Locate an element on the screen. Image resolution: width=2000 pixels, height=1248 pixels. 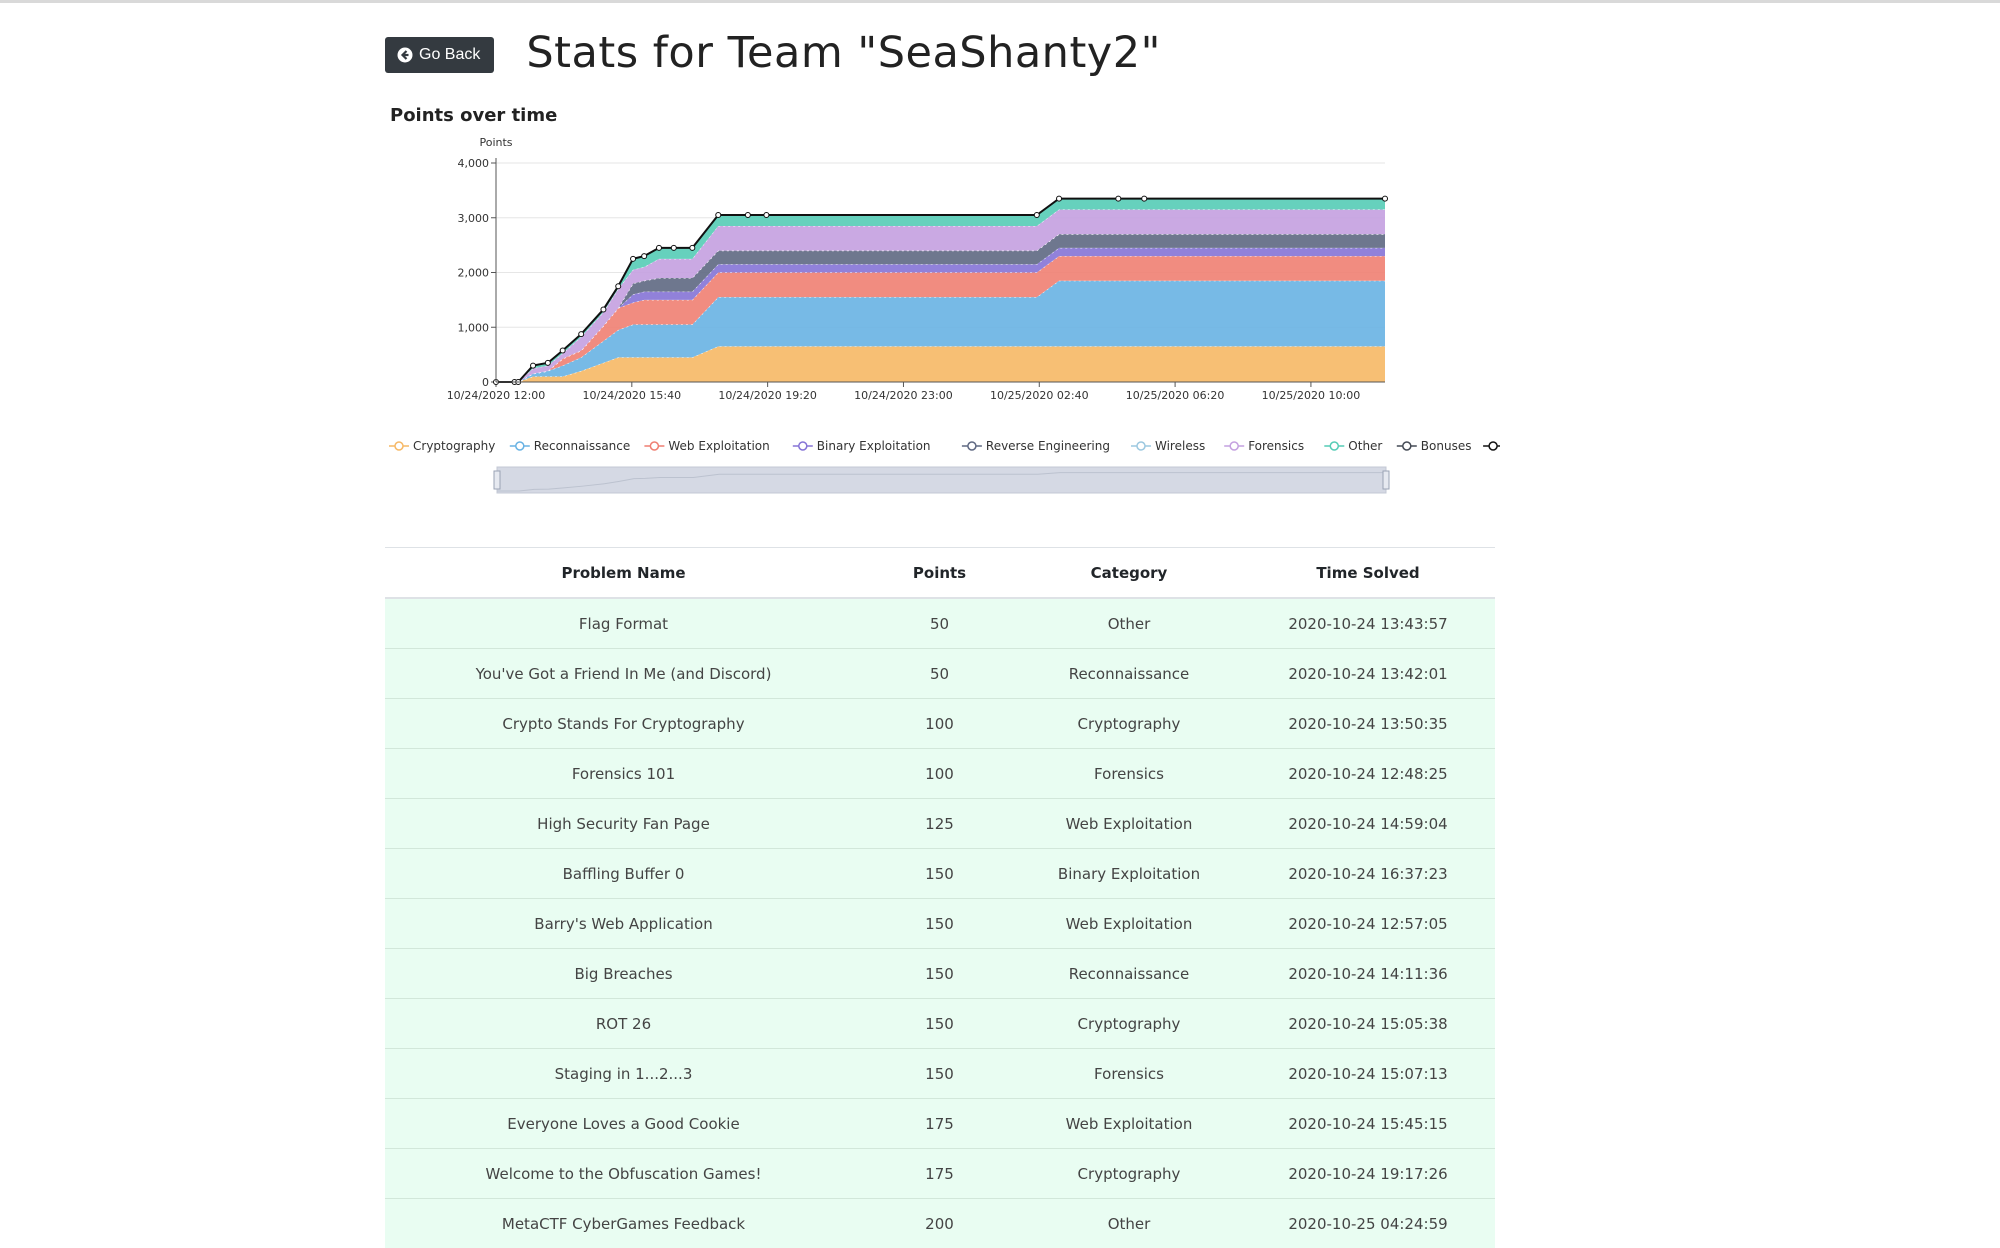
cell-problem-name: MetaCTF CyberGames Feedback is located at coordinates (623, 1223).